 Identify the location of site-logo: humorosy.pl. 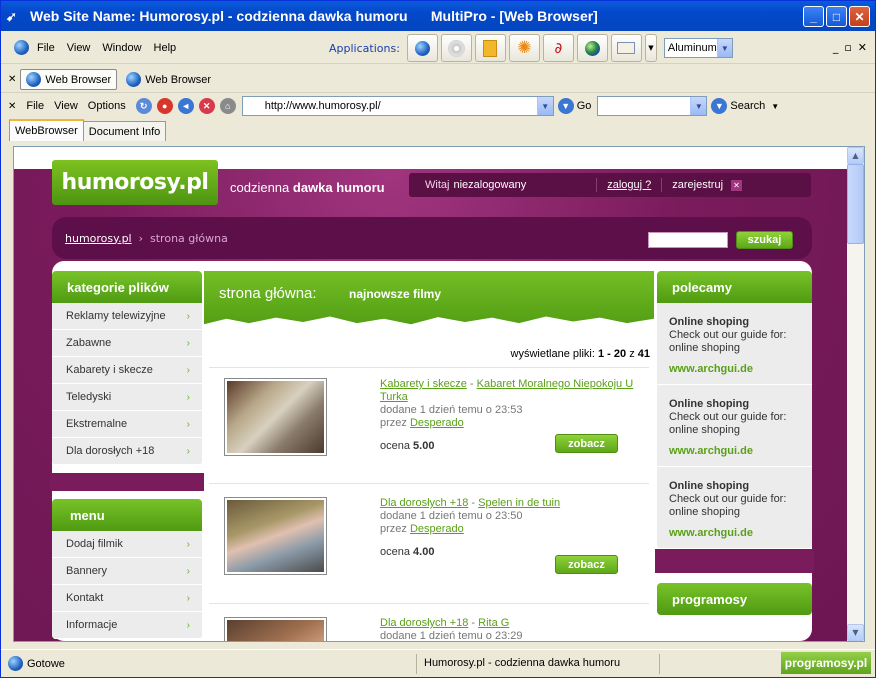
(135, 182).